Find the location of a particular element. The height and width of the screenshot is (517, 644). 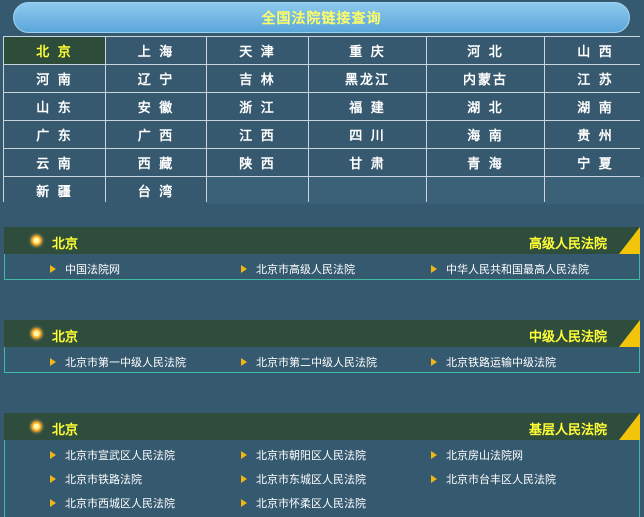

province-cell: 河 南 is located at coordinates (54, 78).